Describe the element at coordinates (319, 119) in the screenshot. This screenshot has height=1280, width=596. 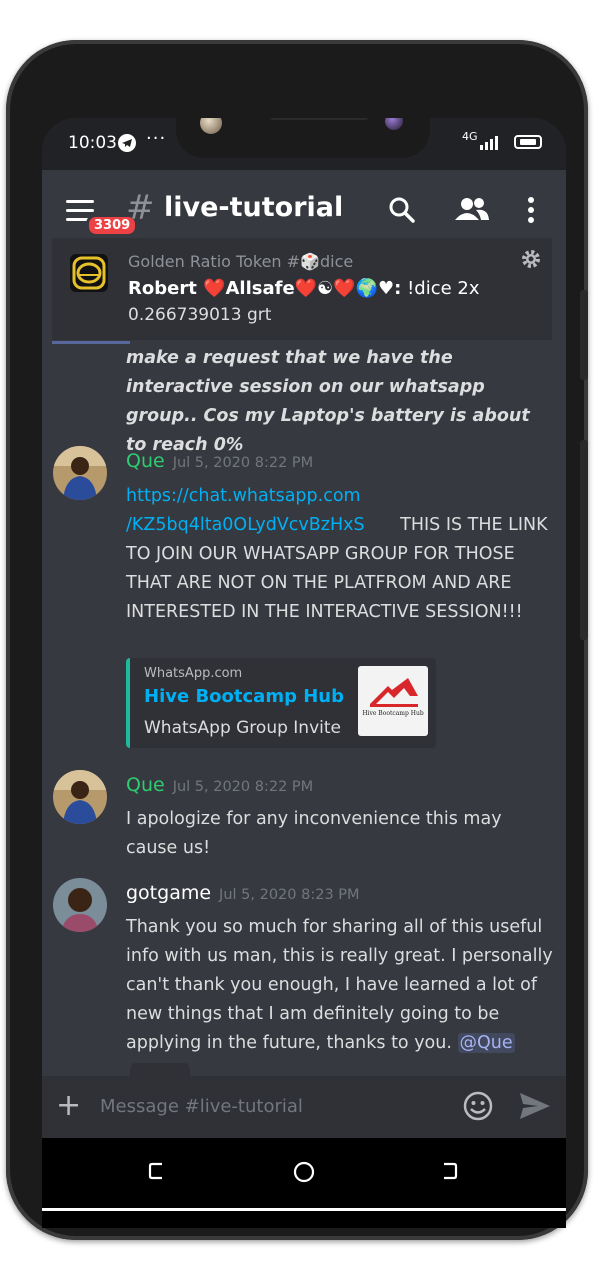
I see `earpiece` at that location.